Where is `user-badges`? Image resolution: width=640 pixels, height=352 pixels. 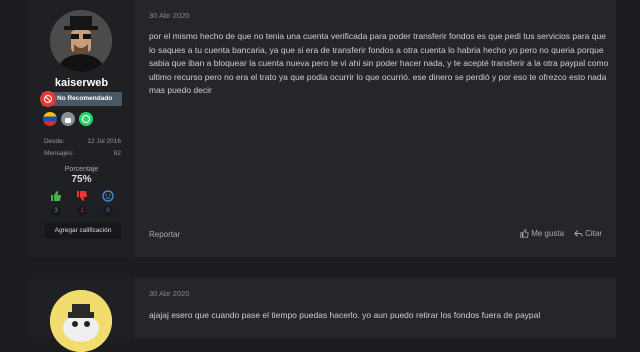 user-badges is located at coordinates (68, 119).